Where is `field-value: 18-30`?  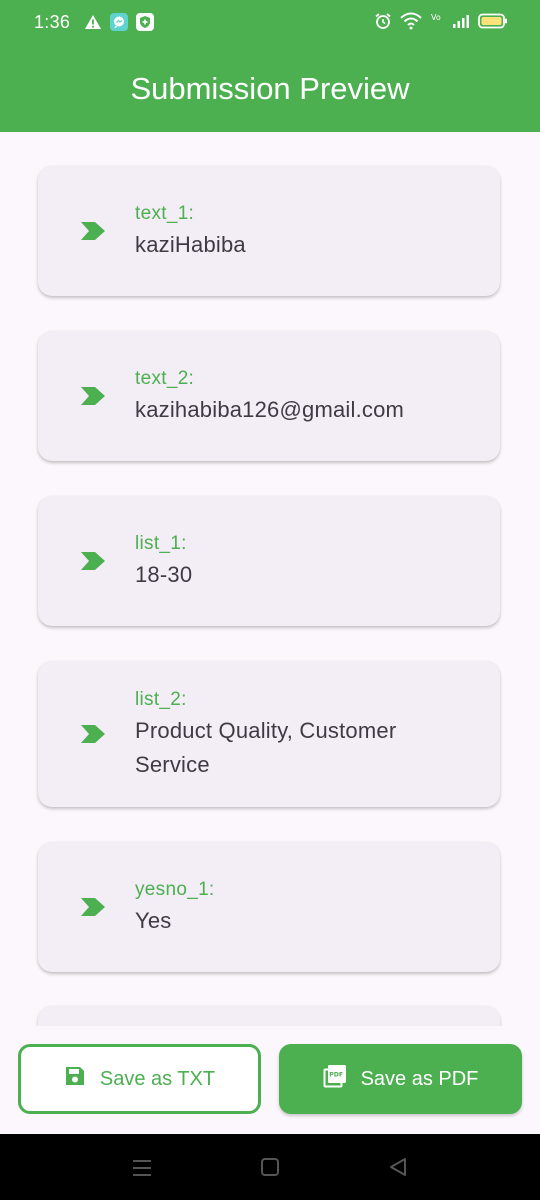 field-value: 18-30 is located at coordinates (164, 574).